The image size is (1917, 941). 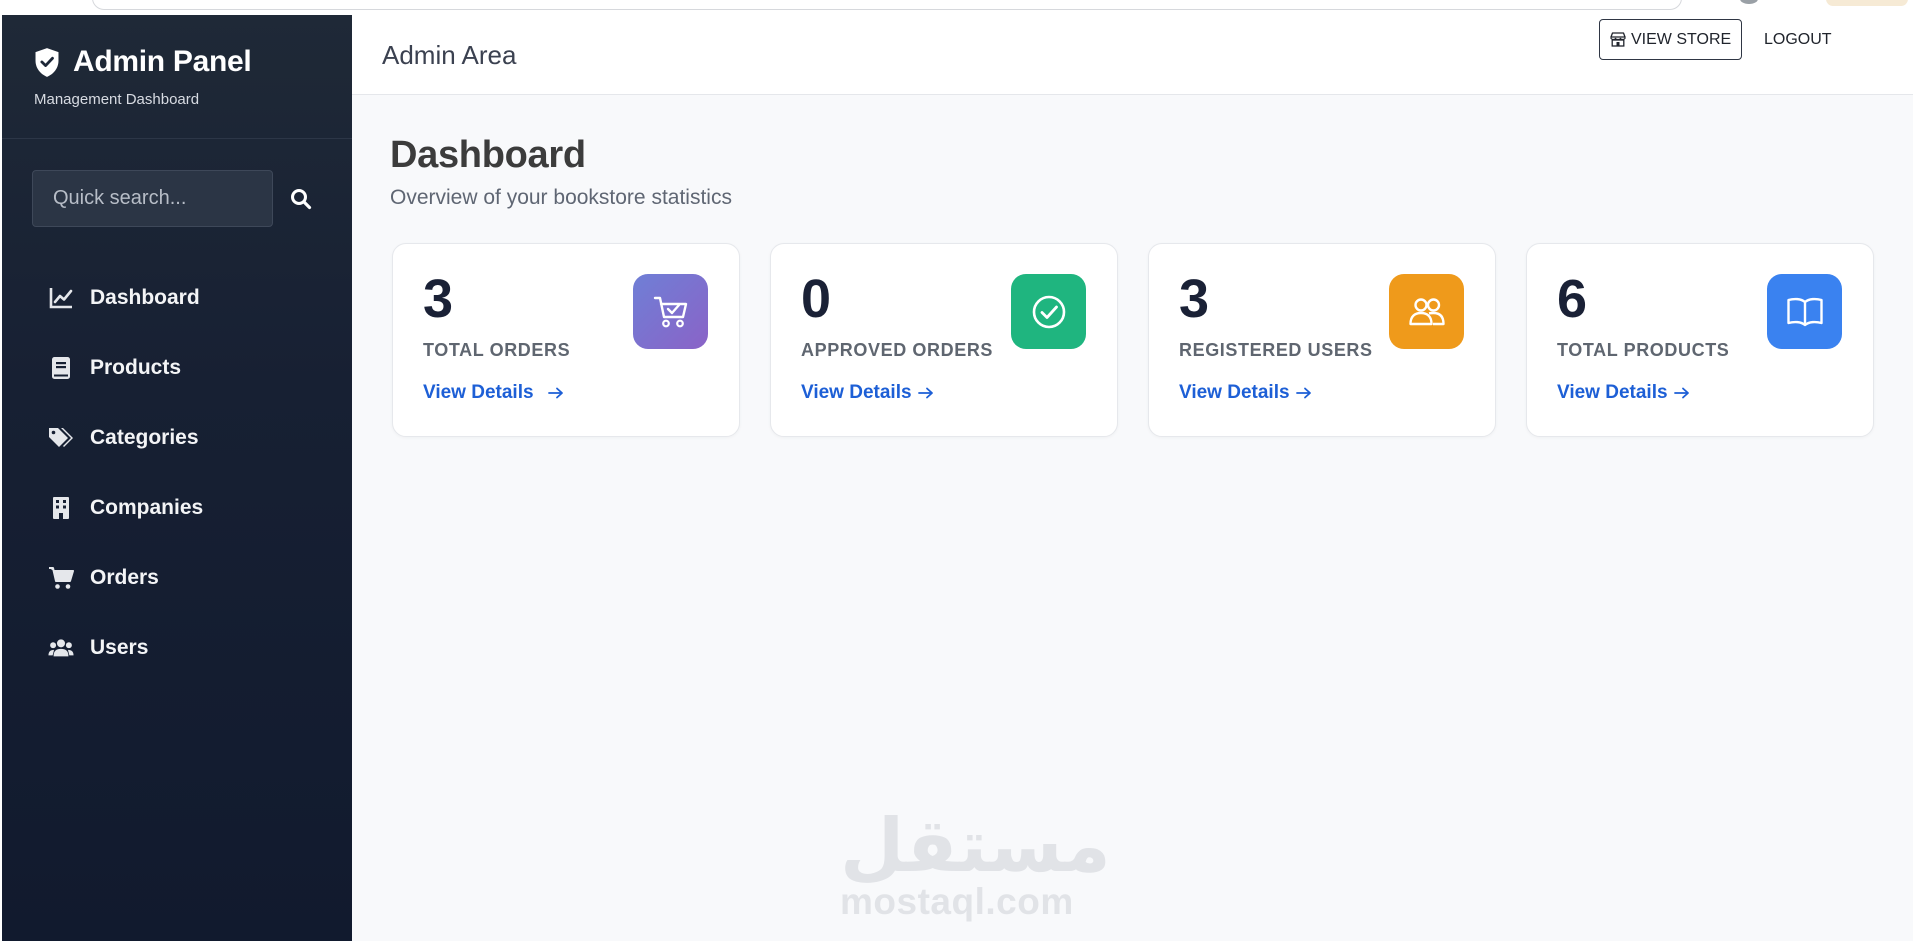 What do you see at coordinates (1276, 350) in the screenshot?
I see `stat-label: REGISTERED USERS` at bounding box center [1276, 350].